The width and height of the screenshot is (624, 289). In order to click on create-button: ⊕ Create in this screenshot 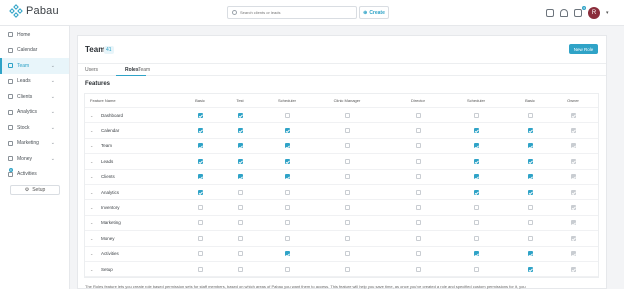, I will do `click(374, 12)`.